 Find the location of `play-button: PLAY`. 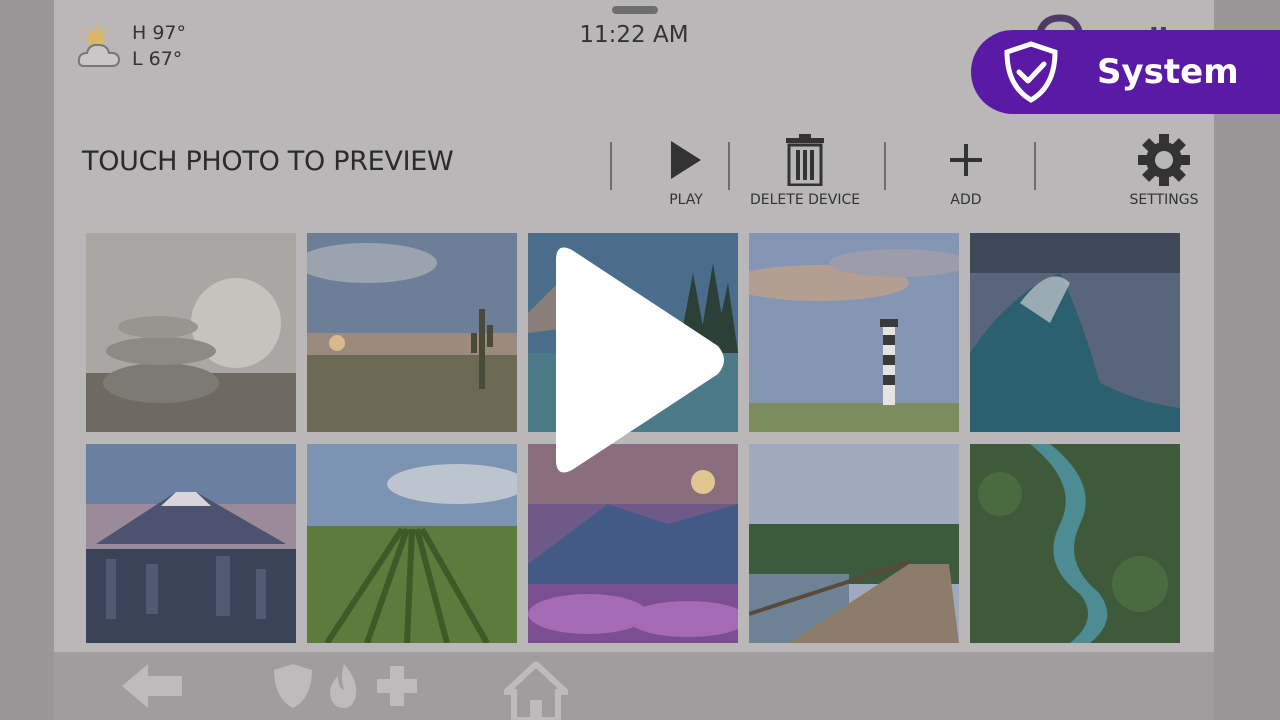

play-button: PLAY is located at coordinates (686, 169).